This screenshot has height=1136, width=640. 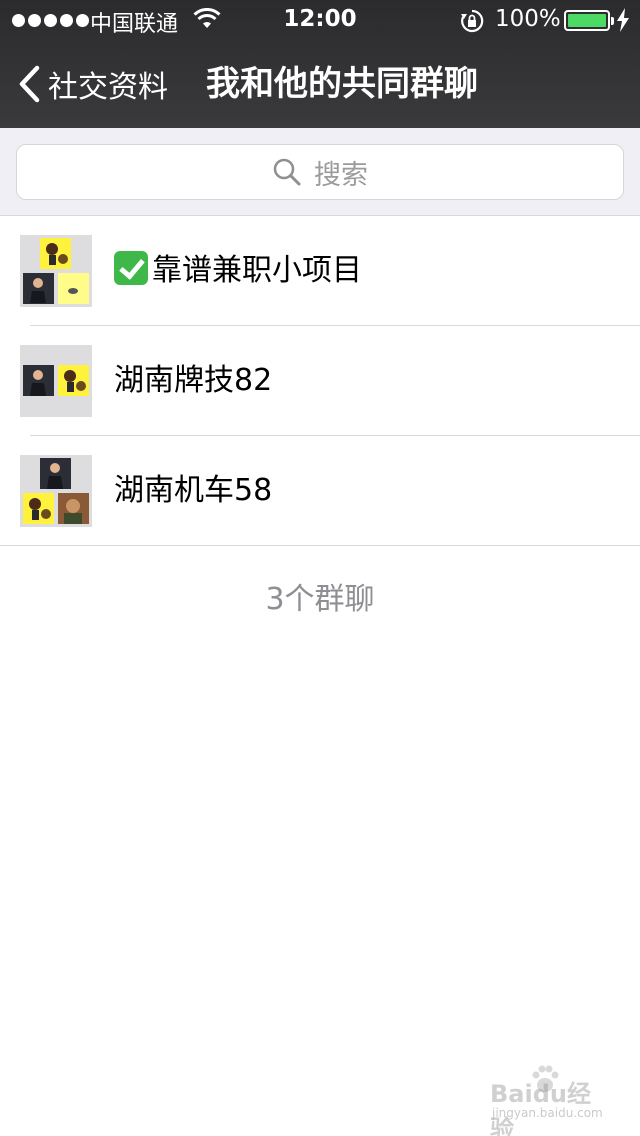 What do you see at coordinates (623, 20) in the screenshot?
I see `charging-bolt-icon` at bounding box center [623, 20].